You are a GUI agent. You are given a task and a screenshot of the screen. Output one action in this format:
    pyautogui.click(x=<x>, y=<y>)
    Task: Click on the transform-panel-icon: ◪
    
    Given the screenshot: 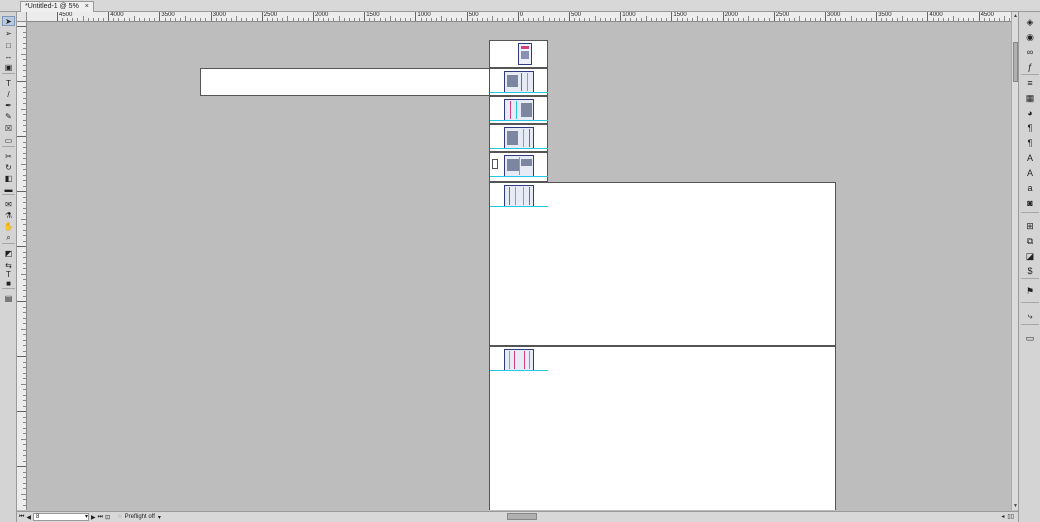 What is the action you would take?
    pyautogui.click(x=1030, y=256)
    